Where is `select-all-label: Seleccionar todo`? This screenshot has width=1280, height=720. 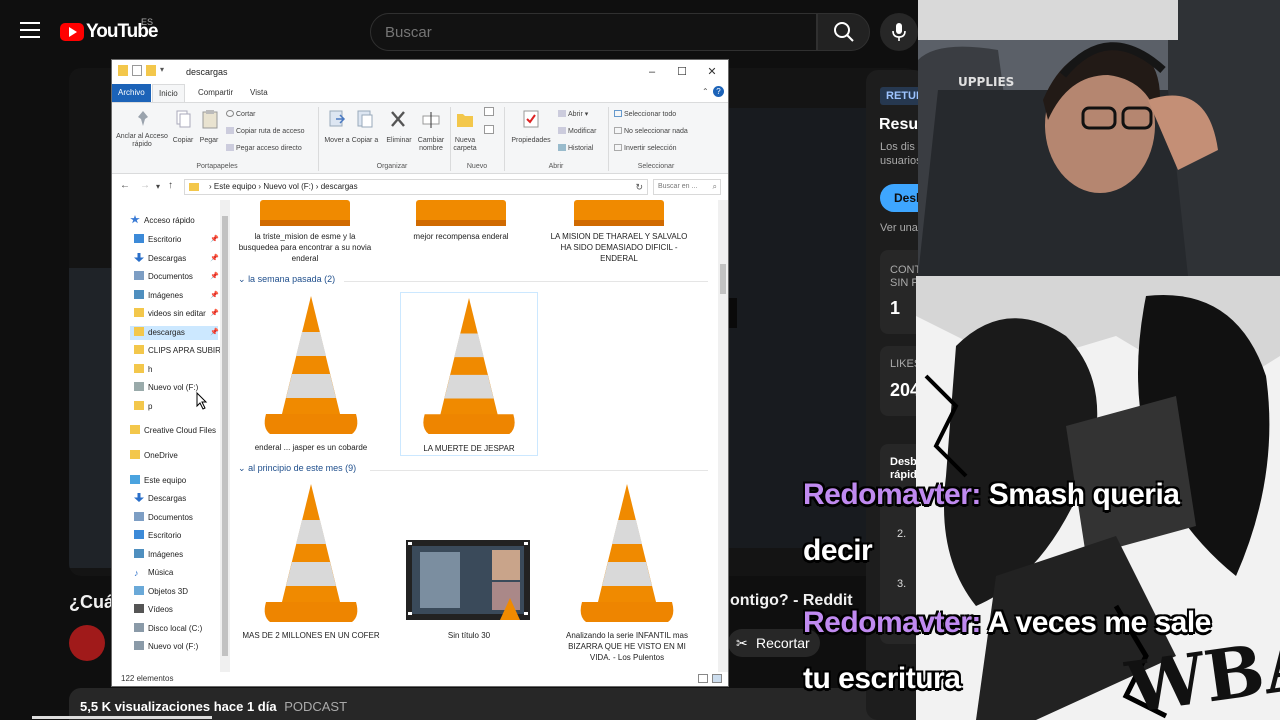
select-all-label: Seleccionar todo is located at coordinates (650, 114).